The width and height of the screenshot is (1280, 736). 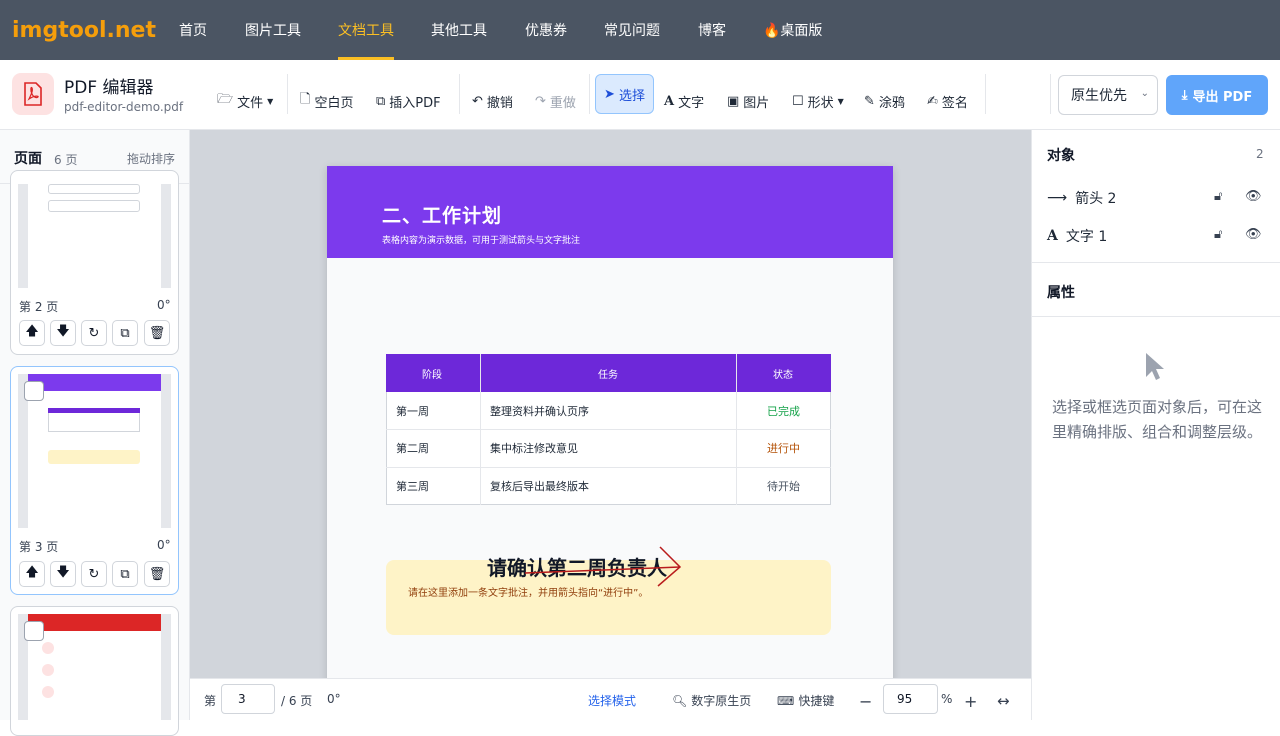 What do you see at coordinates (947, 699) in the screenshot?
I see `zoom-unit: %` at bounding box center [947, 699].